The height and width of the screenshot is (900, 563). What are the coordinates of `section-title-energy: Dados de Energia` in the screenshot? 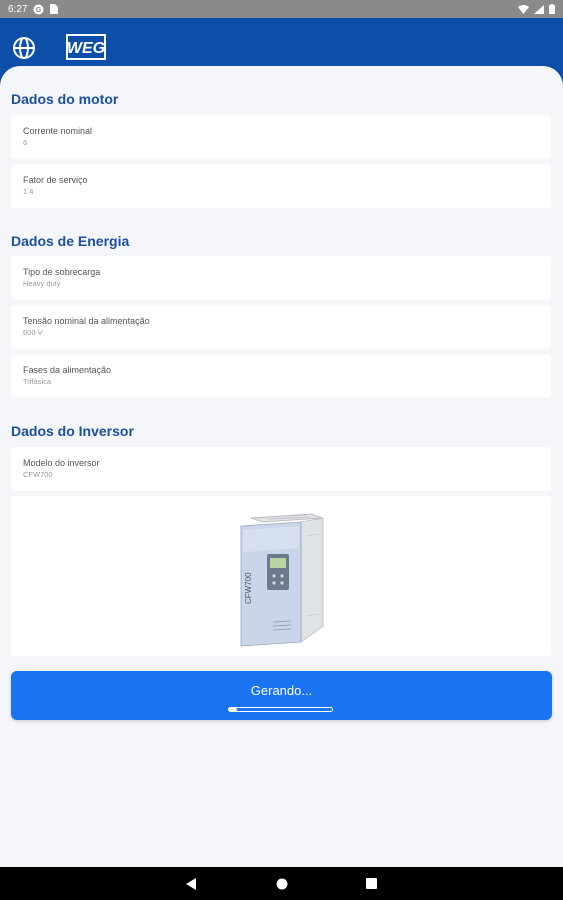 It's located at (70, 241).